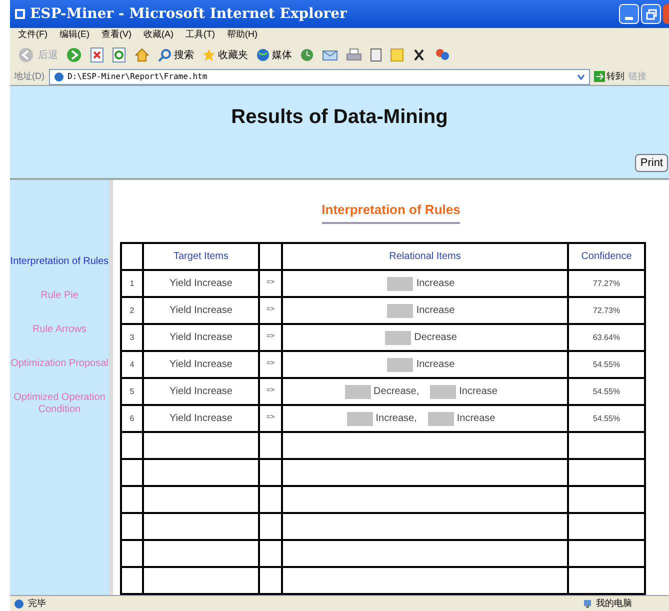 Image resolution: width=669 pixels, height=611 pixels. What do you see at coordinates (397, 392) in the screenshot?
I see `table-cell-text: Decrease,` at bounding box center [397, 392].